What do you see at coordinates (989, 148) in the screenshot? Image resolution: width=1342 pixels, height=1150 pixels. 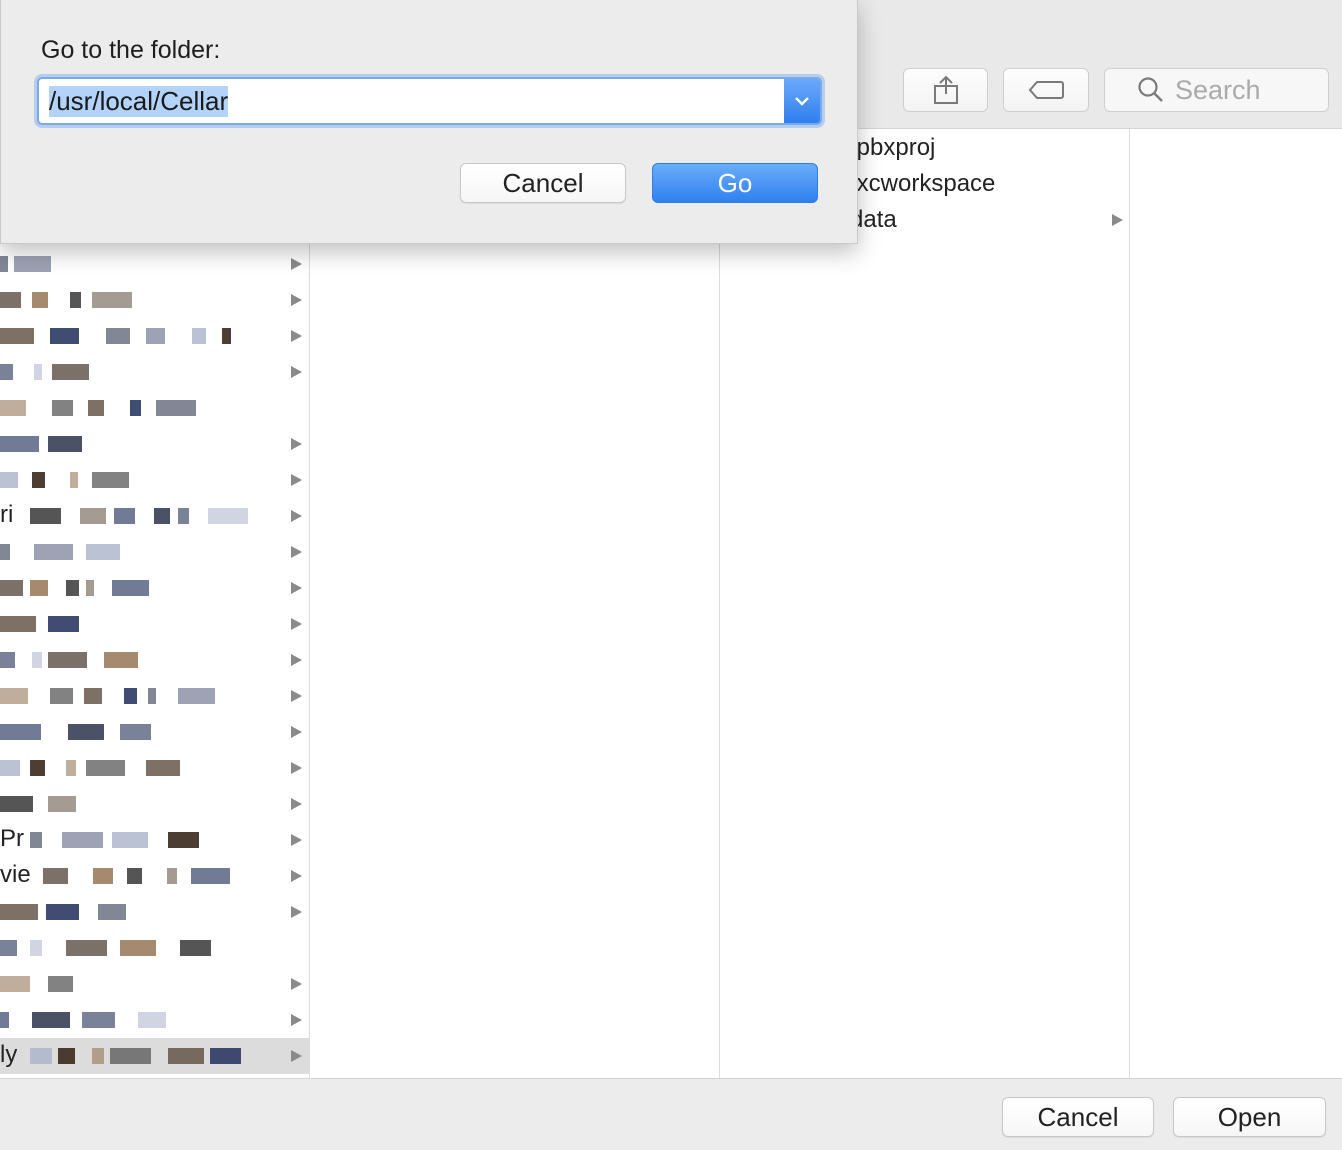 I see `file-item: .pbxproj` at bounding box center [989, 148].